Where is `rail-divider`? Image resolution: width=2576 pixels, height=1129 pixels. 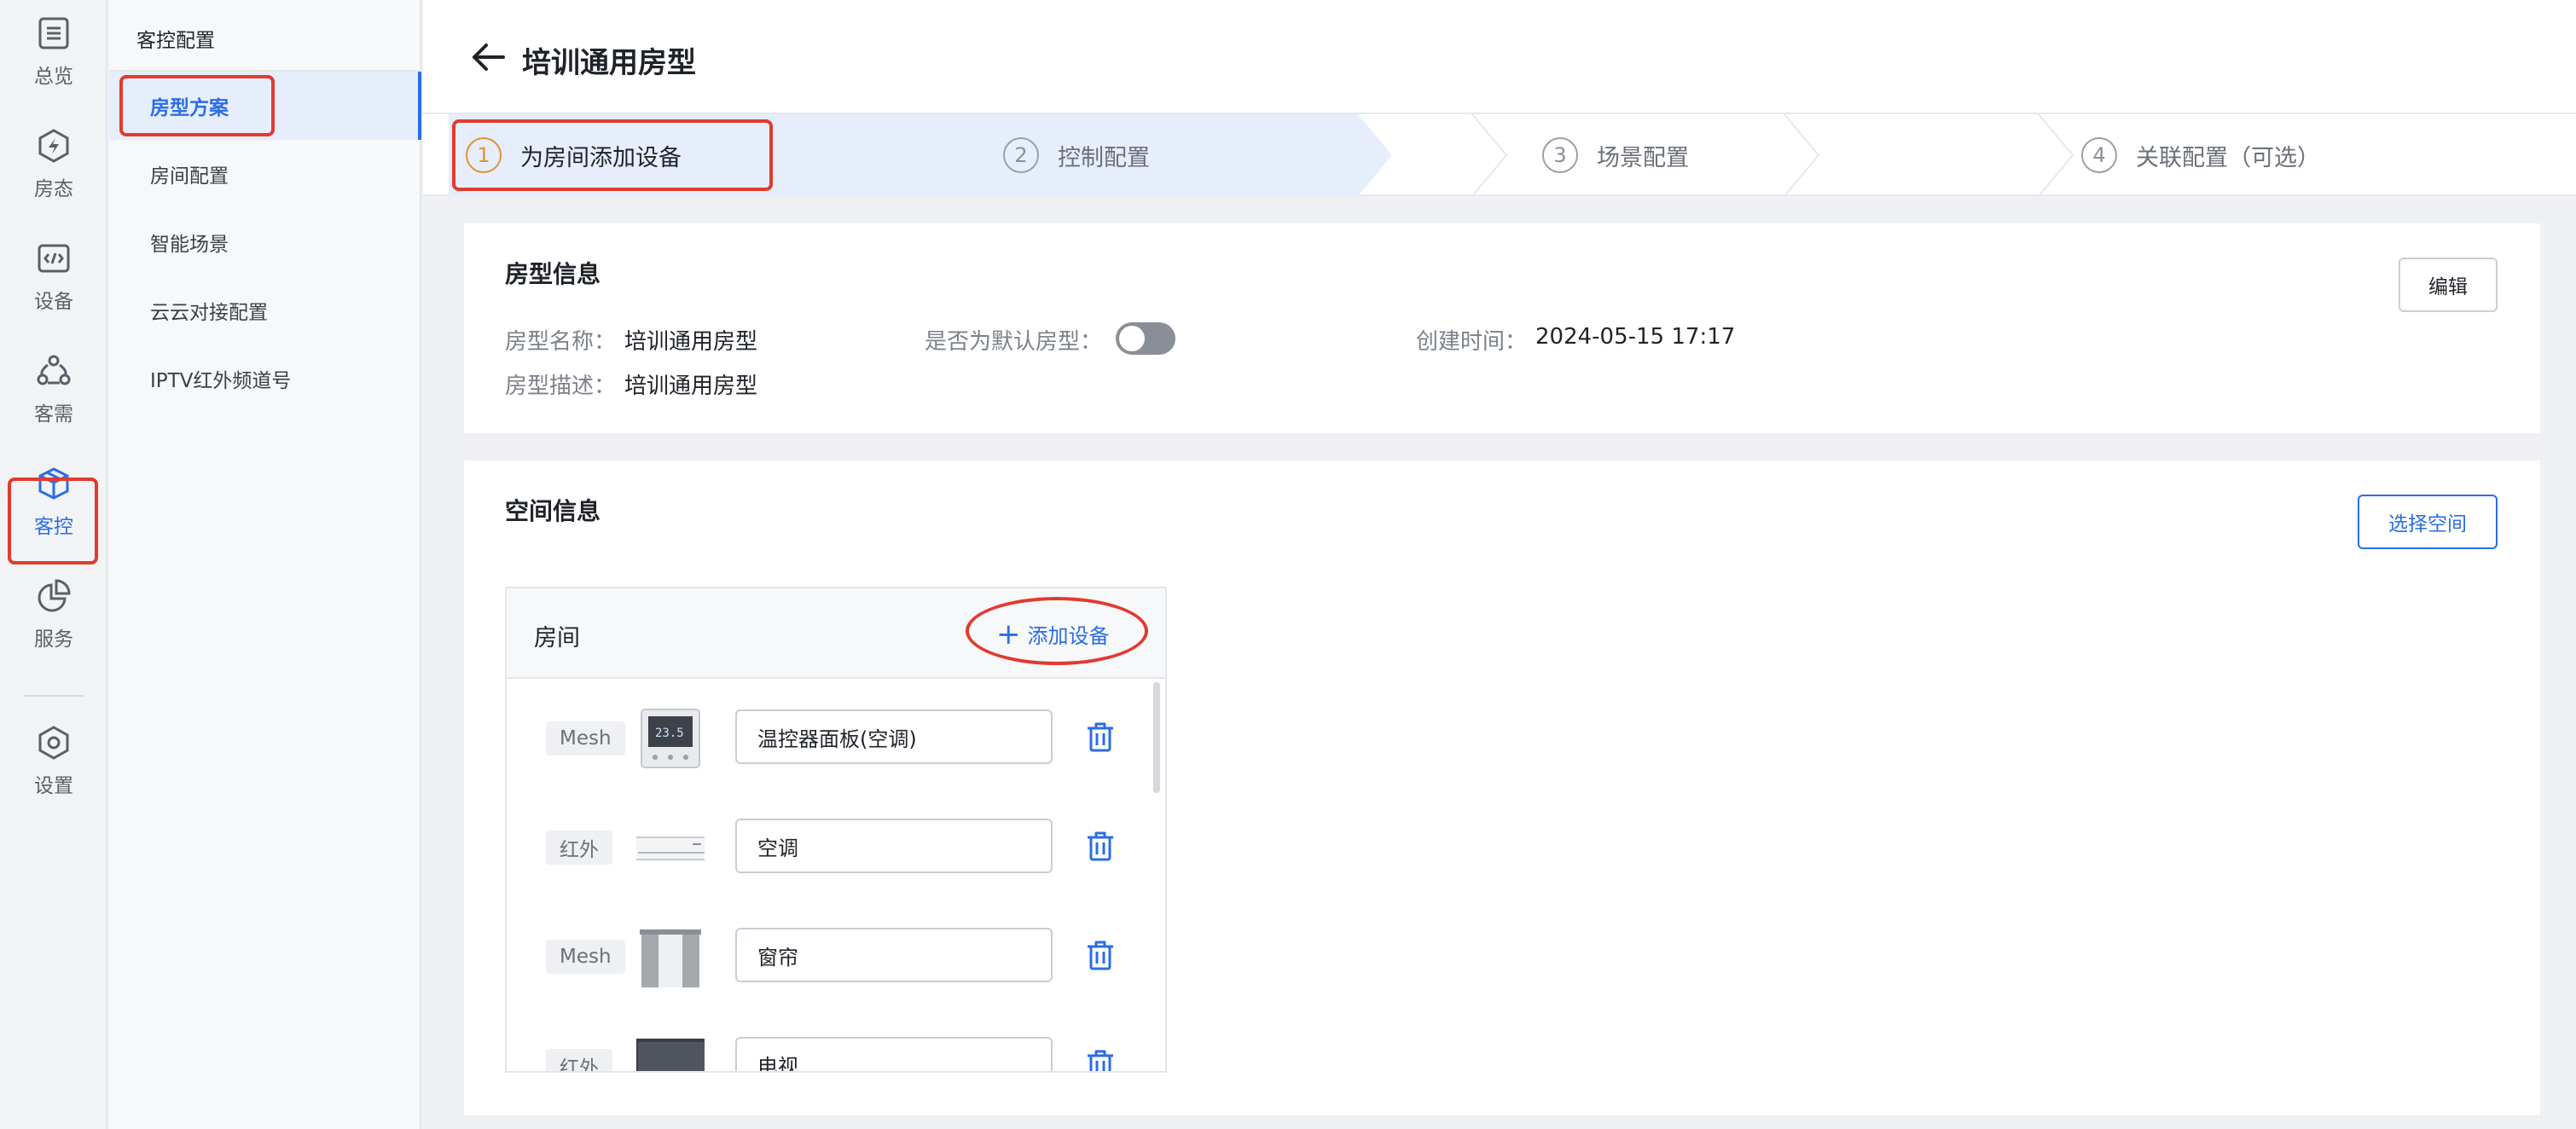
rail-divider is located at coordinates (54, 696).